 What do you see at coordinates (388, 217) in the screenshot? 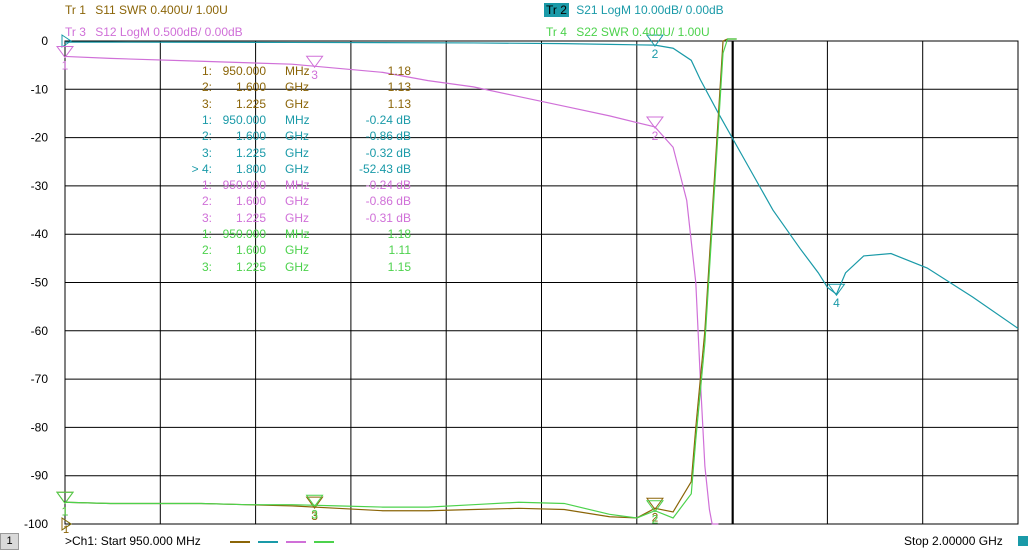
I see `marker-value: -0.31 dB` at bounding box center [388, 217].